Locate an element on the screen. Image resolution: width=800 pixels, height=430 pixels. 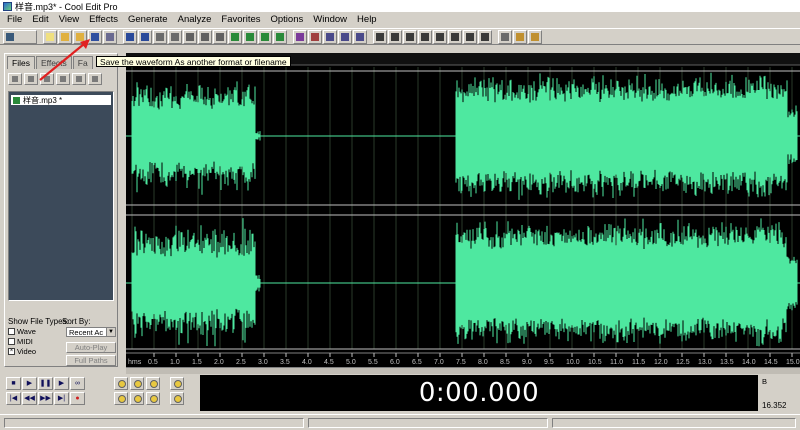
redo-icon is located at coordinates (145, 36).